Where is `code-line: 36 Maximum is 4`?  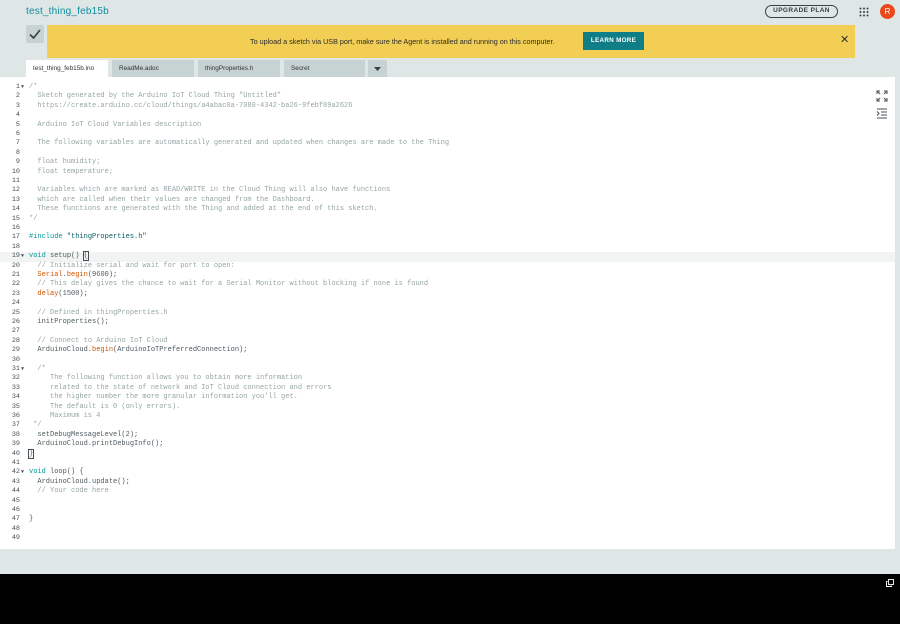
code-line: 36 Maximum is 4 is located at coordinates (447, 416).